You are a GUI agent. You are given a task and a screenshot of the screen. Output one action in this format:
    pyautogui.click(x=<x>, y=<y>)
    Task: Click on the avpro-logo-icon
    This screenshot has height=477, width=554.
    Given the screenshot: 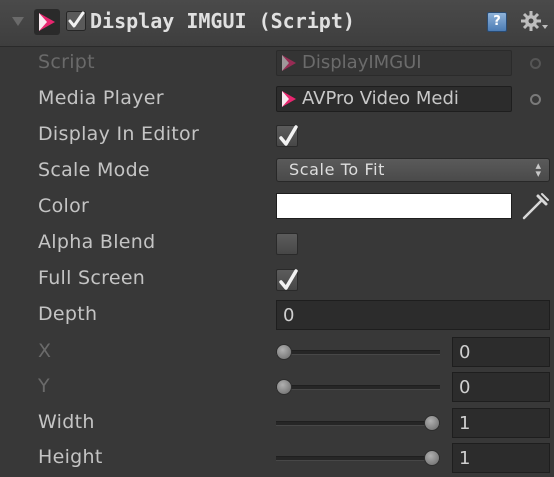 What is the action you would take?
    pyautogui.click(x=47, y=22)
    